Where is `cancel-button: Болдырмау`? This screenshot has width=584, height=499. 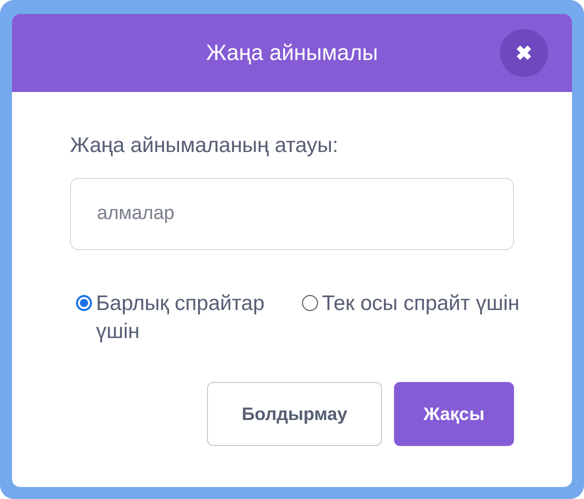
cancel-button: Болдырмау is located at coordinates (294, 414).